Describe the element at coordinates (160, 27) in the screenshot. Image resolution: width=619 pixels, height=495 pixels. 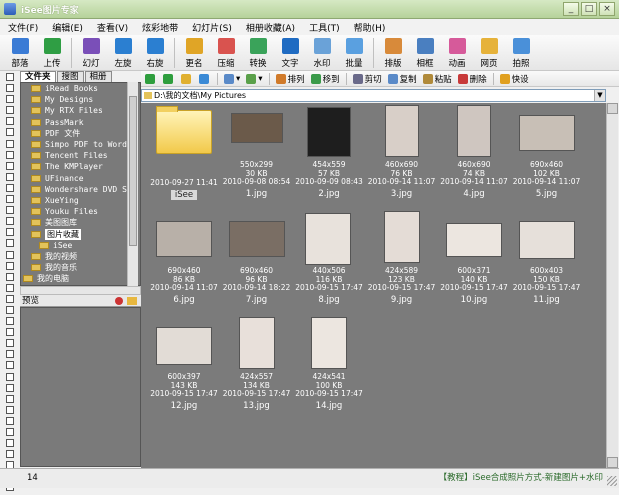
I see `menu-item: 炫彩地带` at that location.